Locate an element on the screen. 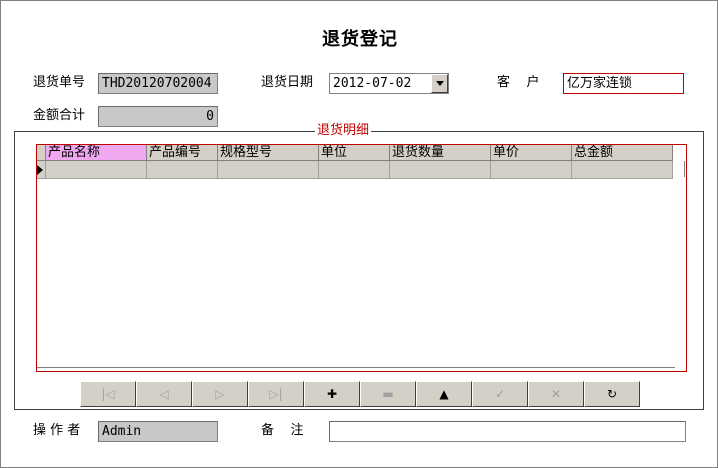  check-icon: ✓ is located at coordinates (500, 394).